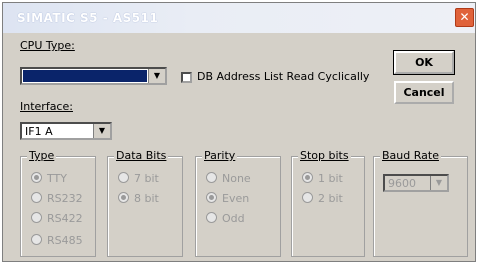  Describe the element at coordinates (424, 92) in the screenshot. I see `cancel-button: Cancel` at that location.